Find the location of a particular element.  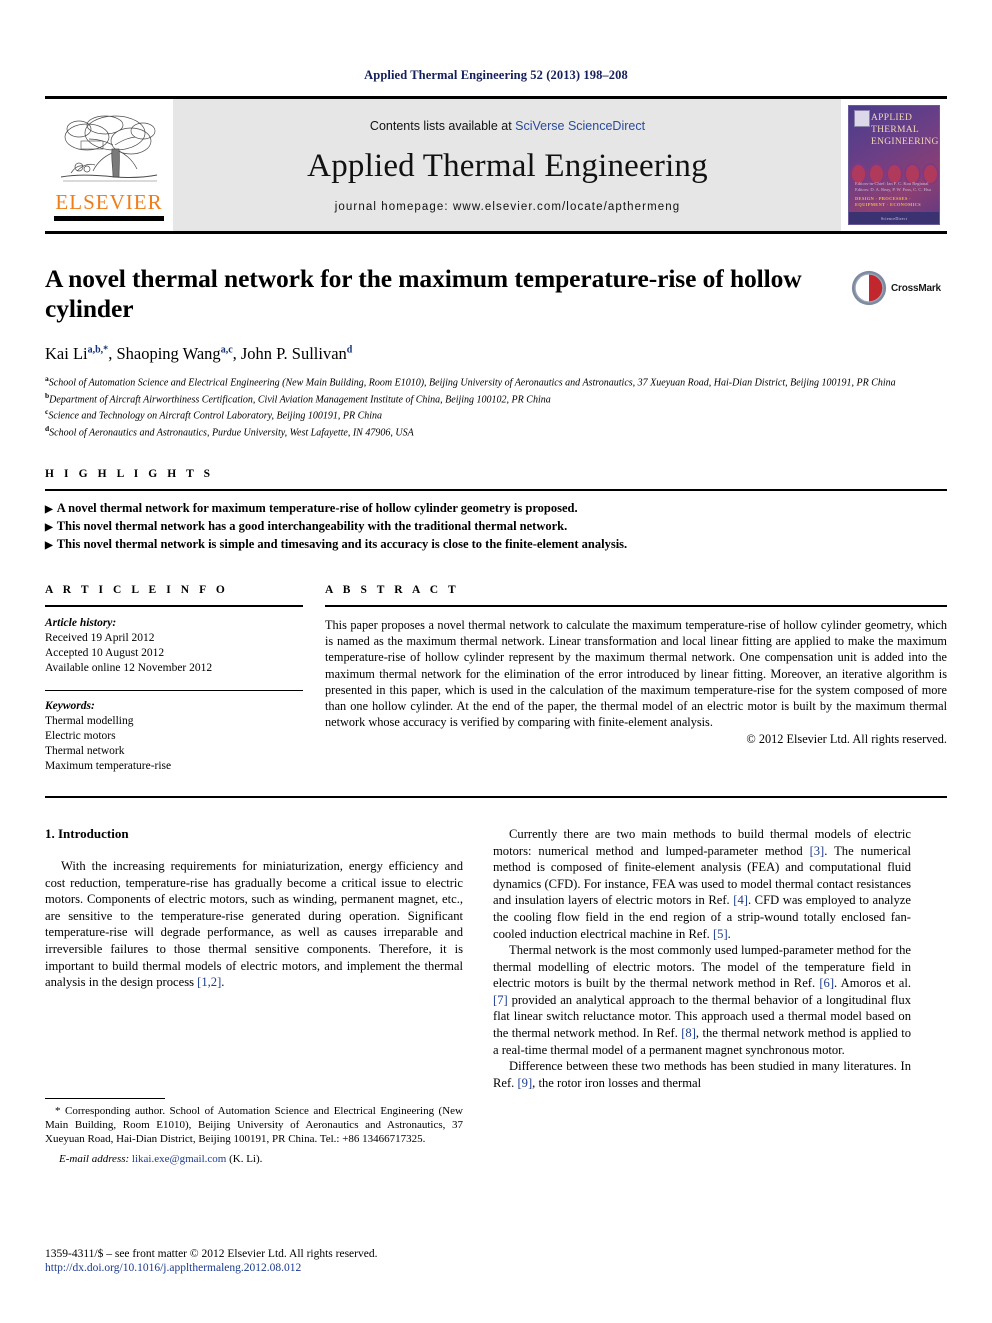

elsevier-logo: ELSEVIER is located at coordinates (109, 165).